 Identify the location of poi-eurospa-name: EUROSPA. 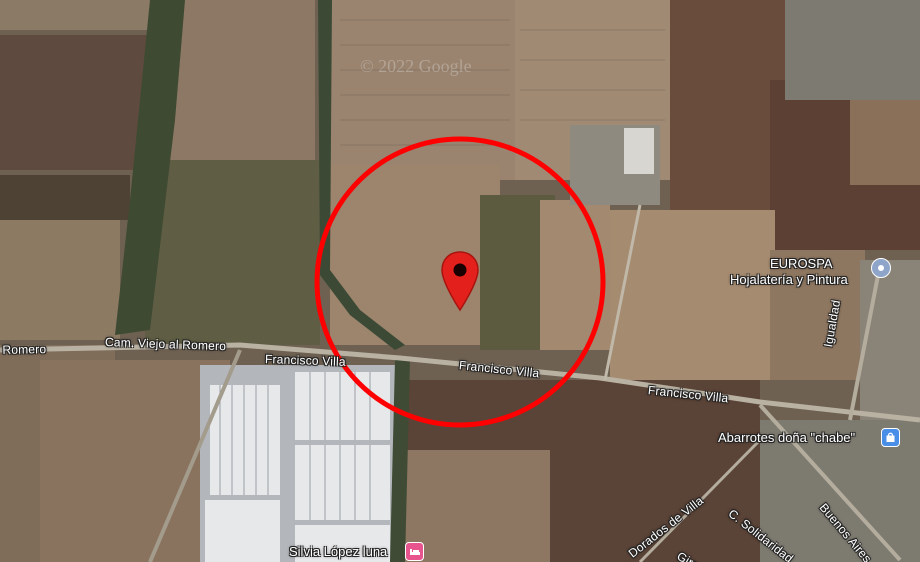
(801, 263).